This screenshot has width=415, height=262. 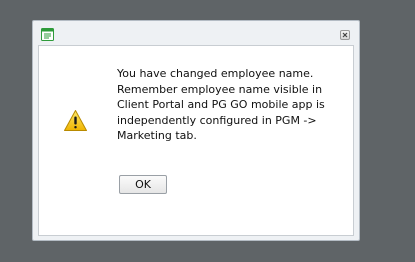 I want to click on close-icon, so click(x=345, y=35).